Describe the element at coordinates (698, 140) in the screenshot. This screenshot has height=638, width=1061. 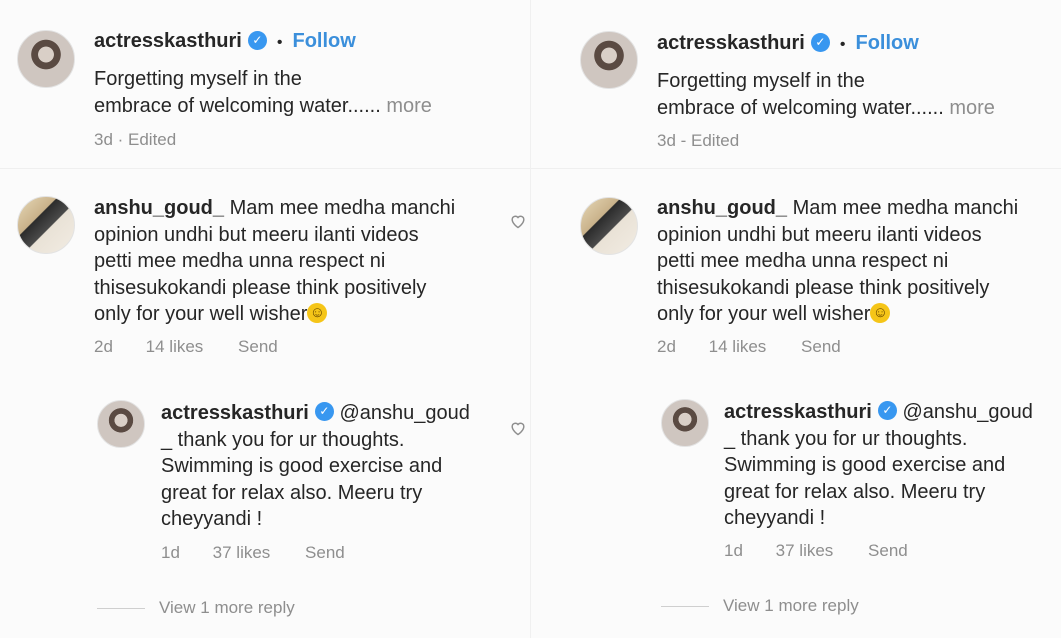
I see `post-meta: 3d - Edited` at that location.